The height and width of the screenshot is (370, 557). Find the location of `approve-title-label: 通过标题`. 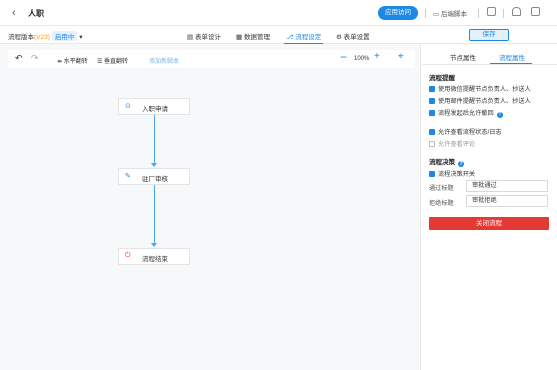

approve-title-label: 通过标题 is located at coordinates (441, 188).